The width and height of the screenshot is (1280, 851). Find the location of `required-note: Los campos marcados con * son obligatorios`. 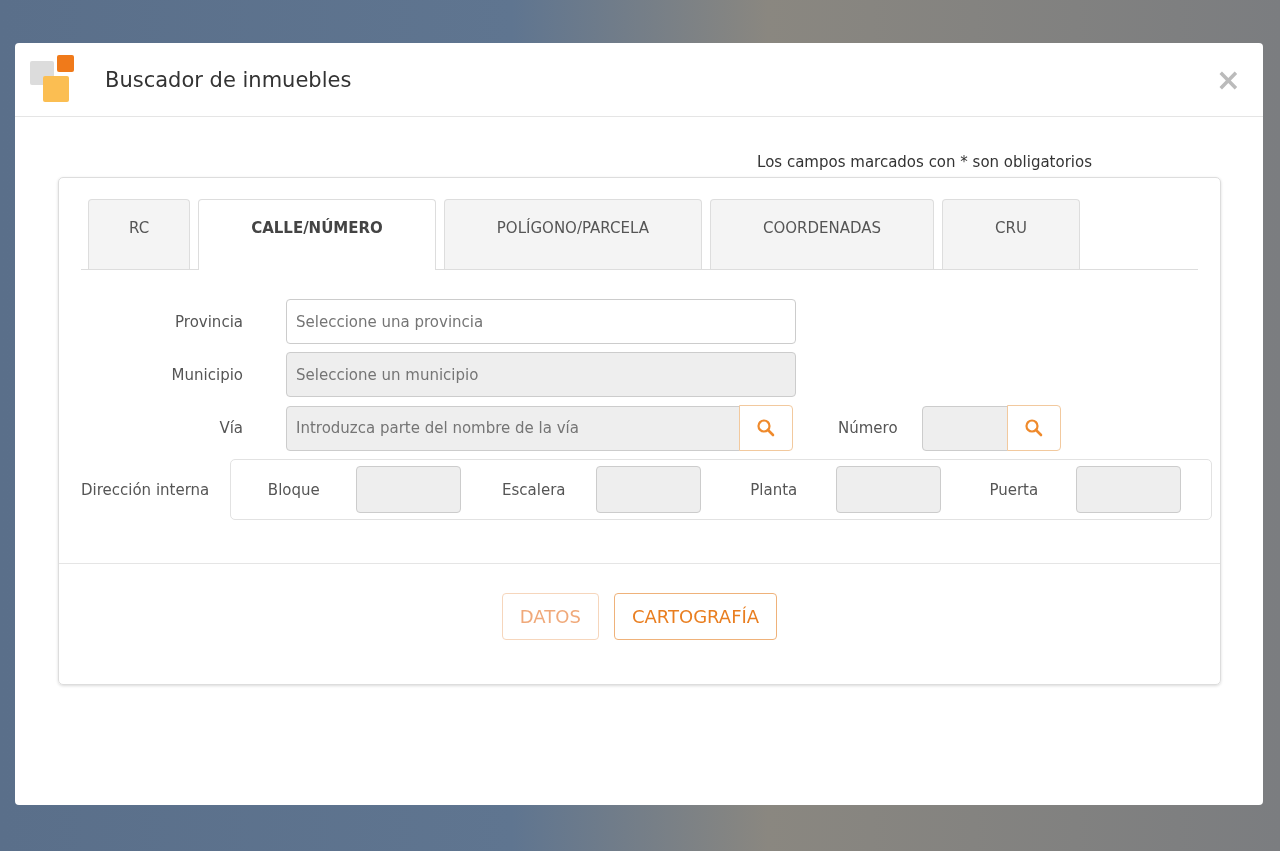

required-note: Los campos marcados con * son obligatorios is located at coordinates (924, 162).